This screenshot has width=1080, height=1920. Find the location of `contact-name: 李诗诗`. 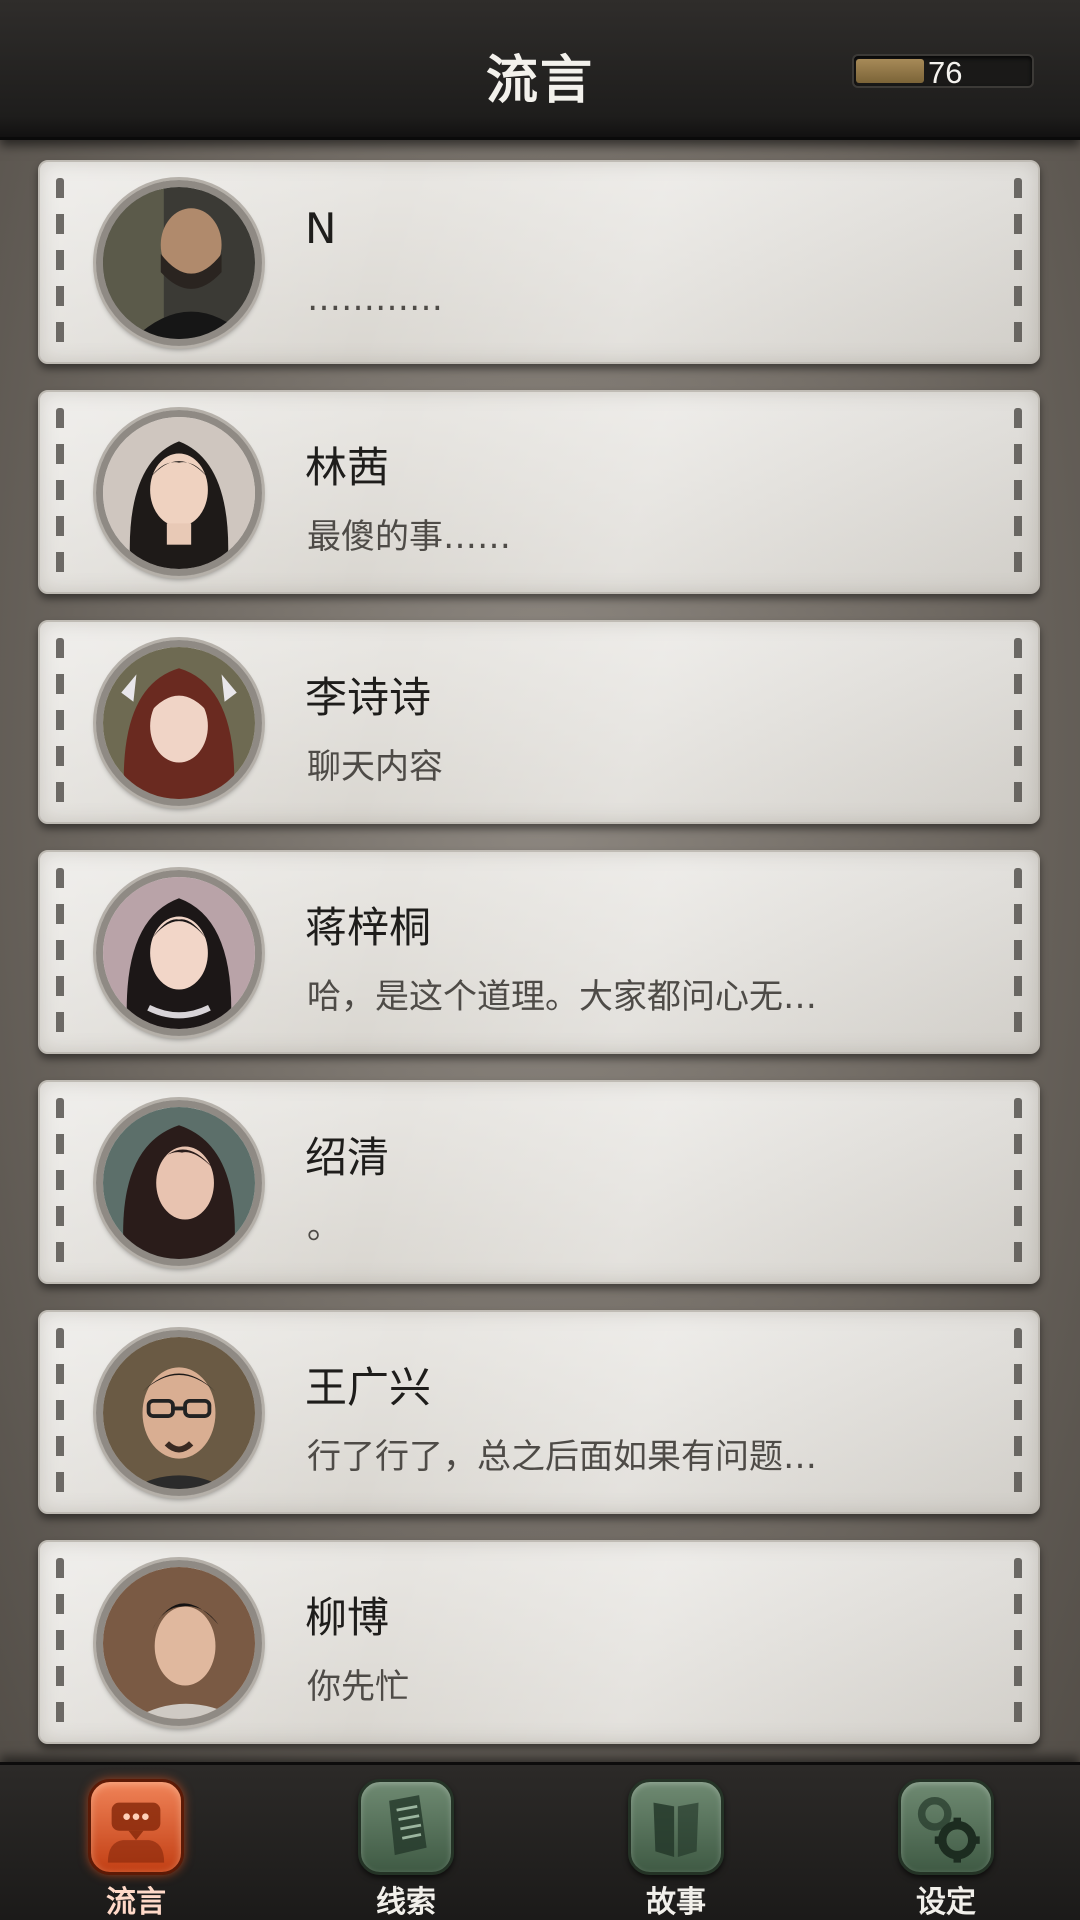

contact-name: 李诗诗 is located at coordinates (368, 697).